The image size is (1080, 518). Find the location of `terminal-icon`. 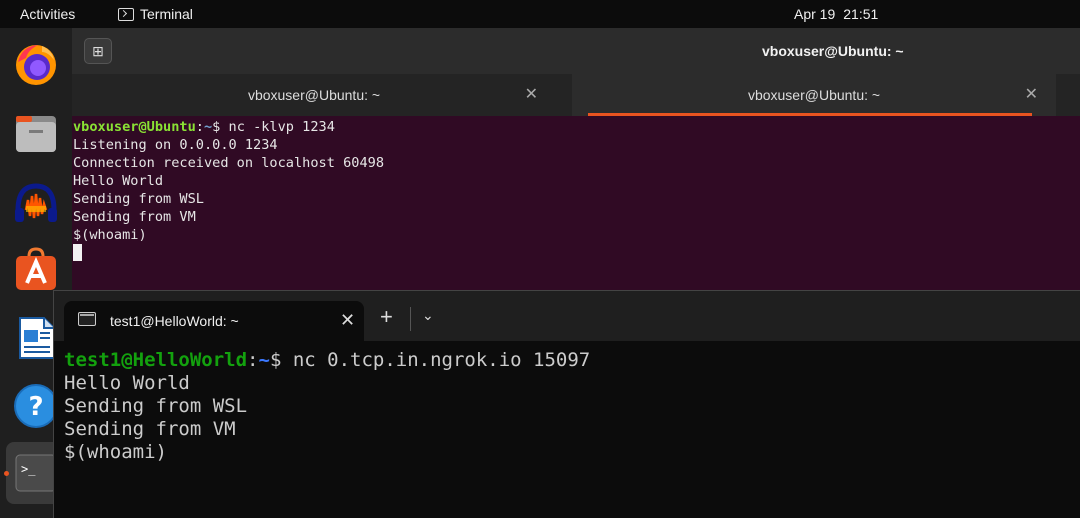

terminal-icon is located at coordinates (126, 14).